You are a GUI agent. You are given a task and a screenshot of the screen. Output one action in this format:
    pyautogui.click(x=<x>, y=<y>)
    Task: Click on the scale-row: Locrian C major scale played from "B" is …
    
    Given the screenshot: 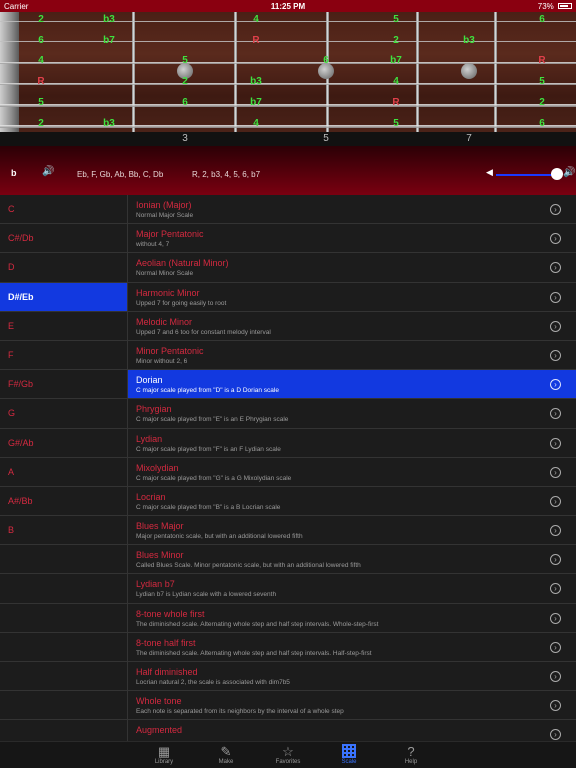 What is the action you would take?
    pyautogui.click(x=352, y=502)
    